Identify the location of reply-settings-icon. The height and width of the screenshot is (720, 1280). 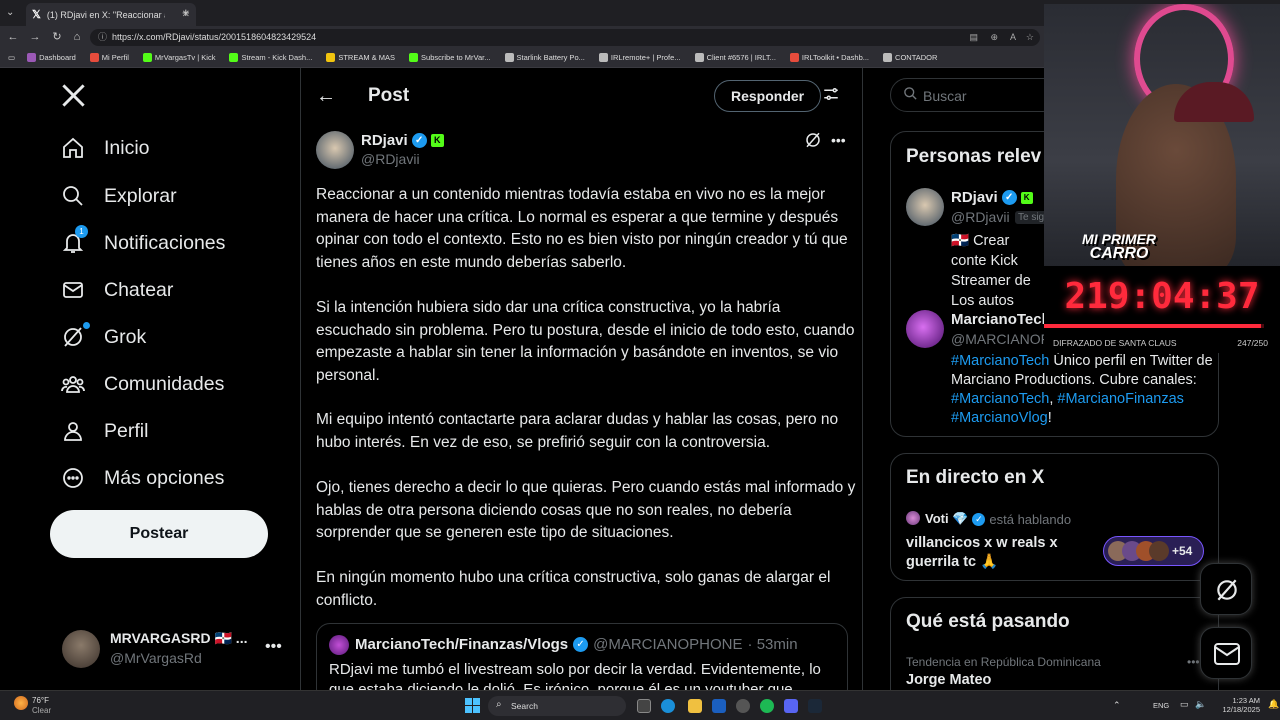
(831, 96).